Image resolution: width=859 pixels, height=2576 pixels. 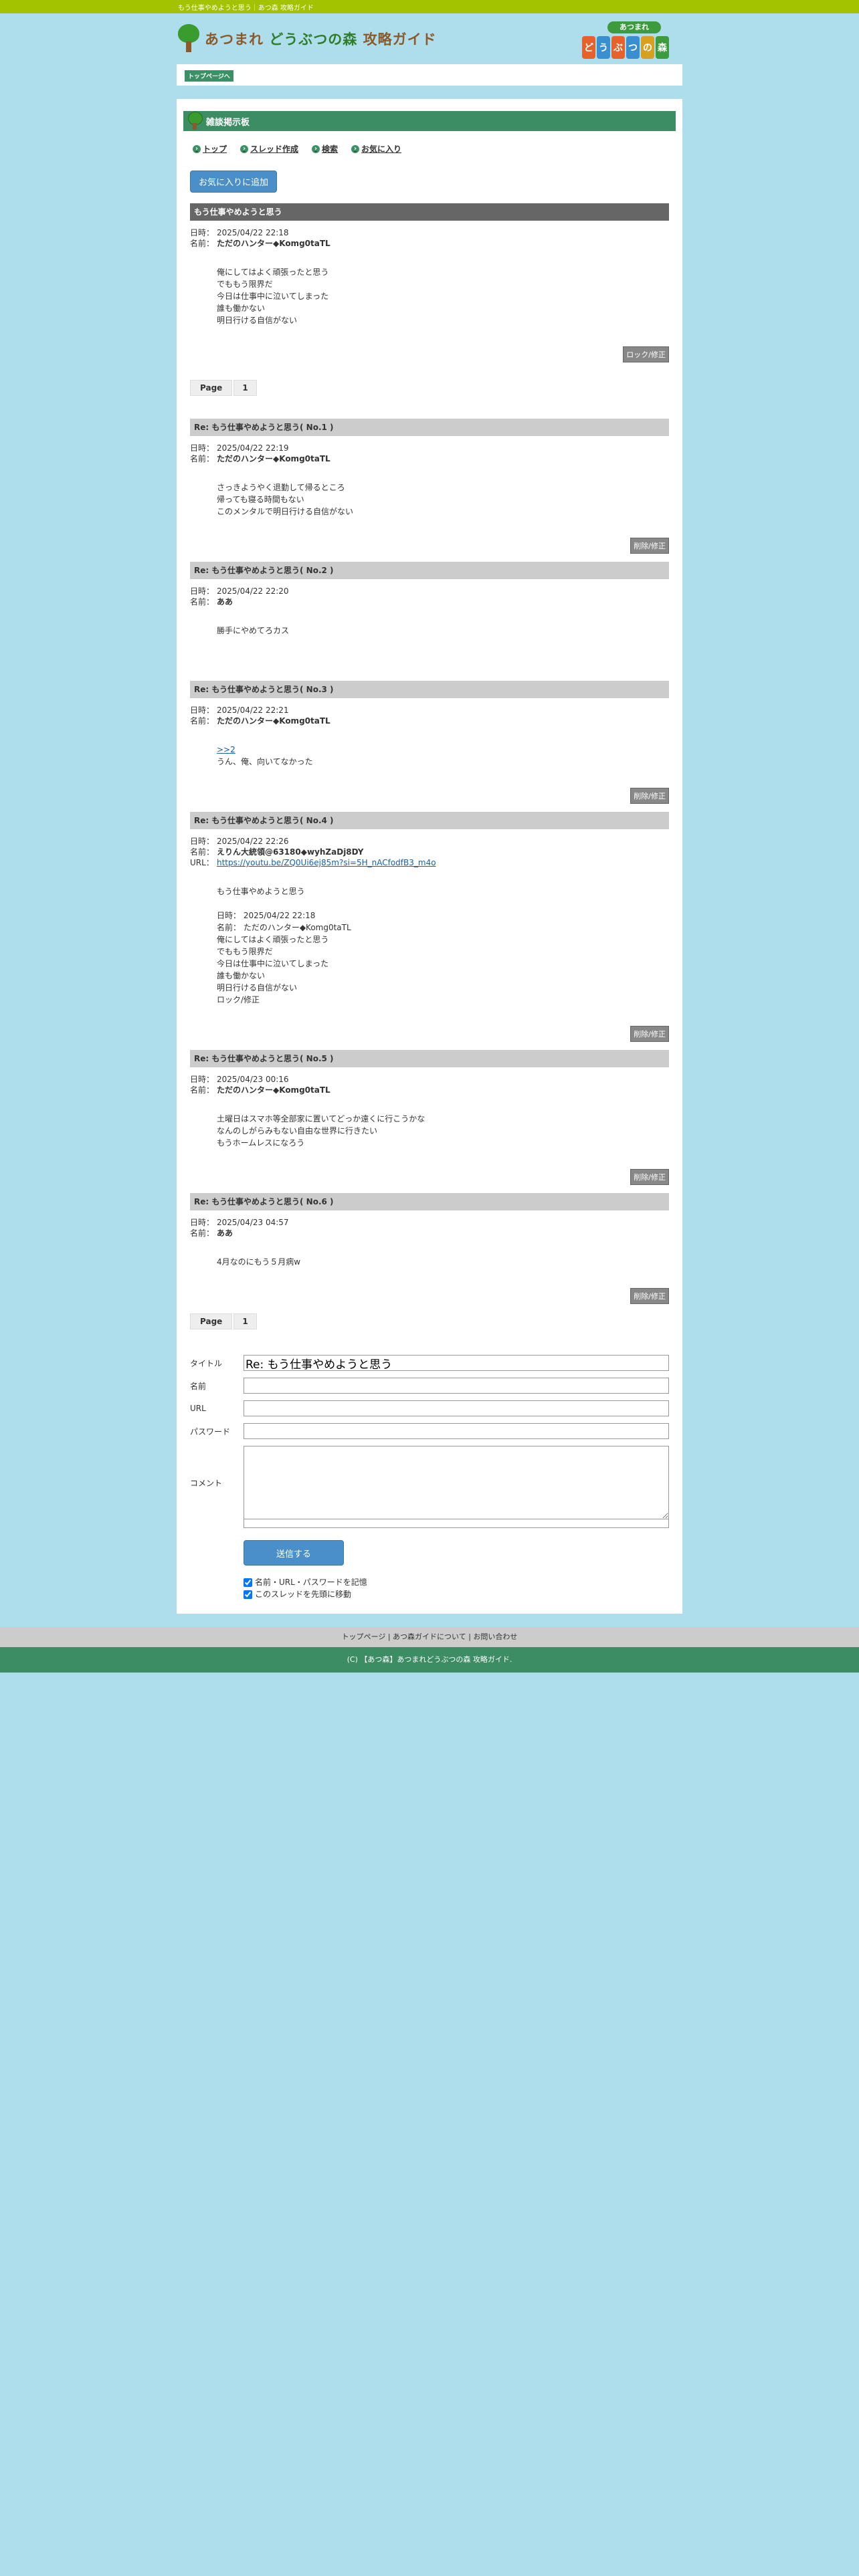 What do you see at coordinates (429, 427) in the screenshot?
I see `reply-title: Re: もう仕事やめようと思う( No.1 )` at bounding box center [429, 427].